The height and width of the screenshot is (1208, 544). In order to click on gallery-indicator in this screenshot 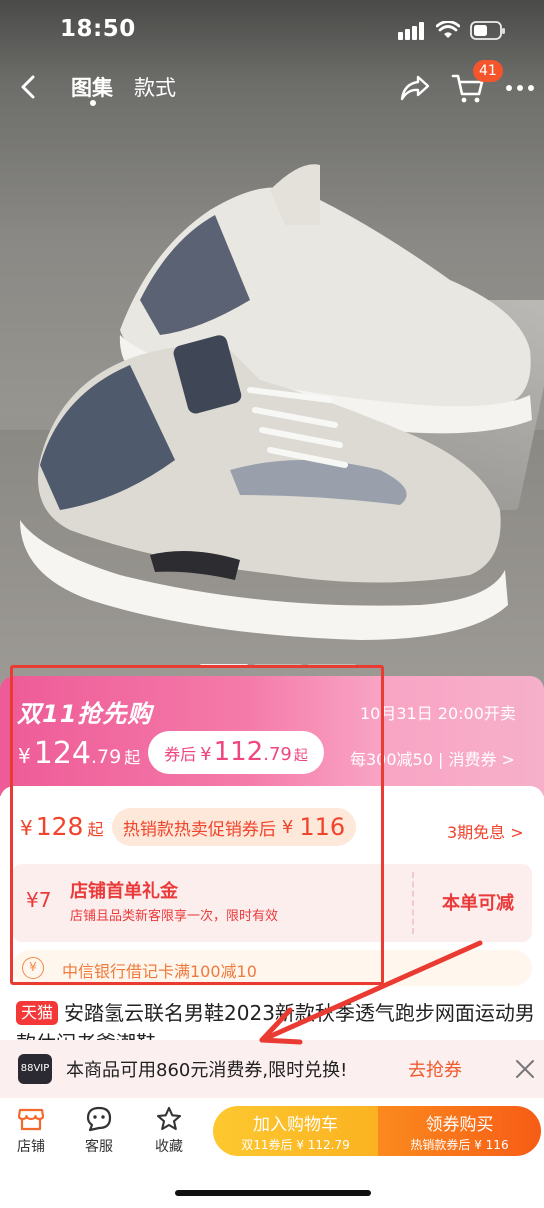, I will do `click(278, 665)`.